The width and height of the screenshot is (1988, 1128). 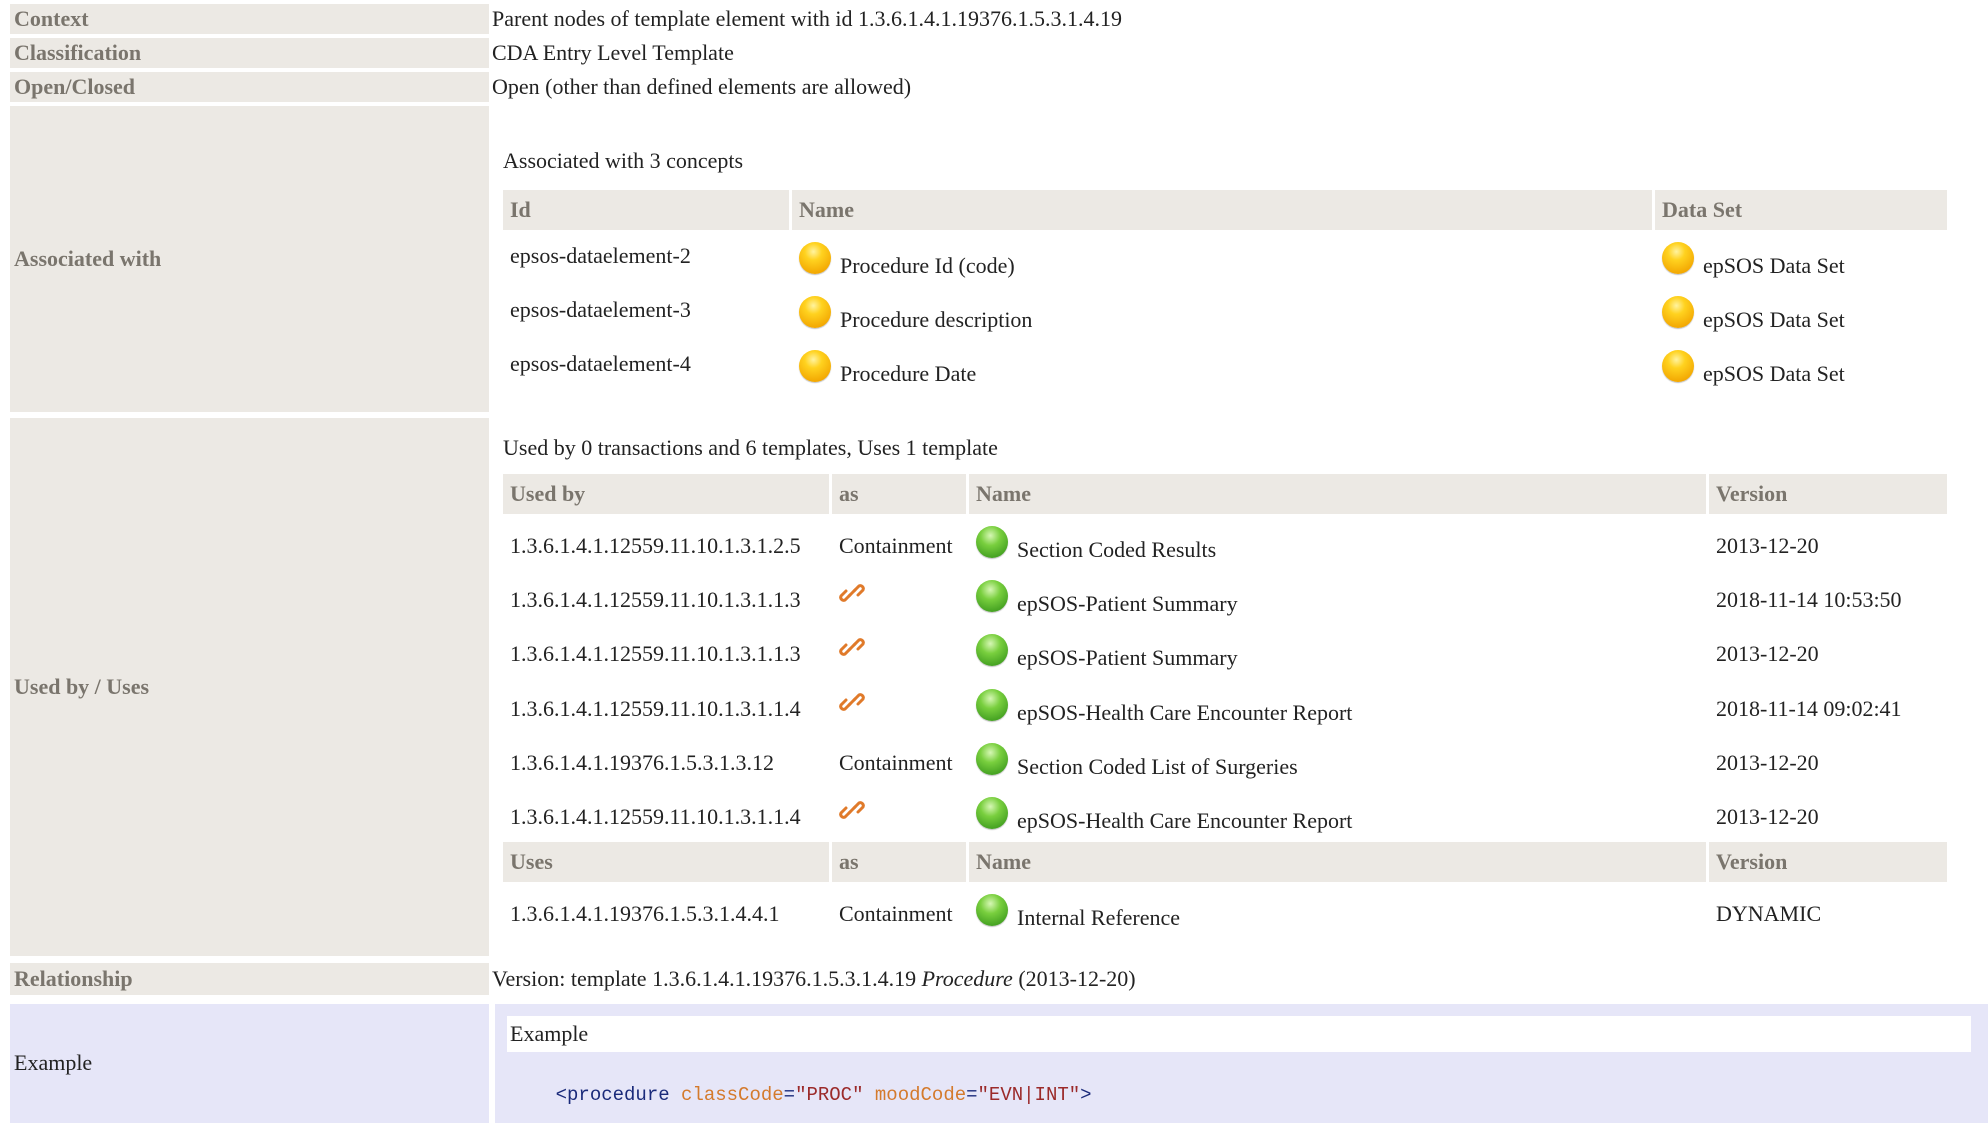 What do you see at coordinates (642, 763) in the screenshot?
I see `usedby-row-id: 1.3.6.1.4.1.19376.1.5.3.1.3.12` at bounding box center [642, 763].